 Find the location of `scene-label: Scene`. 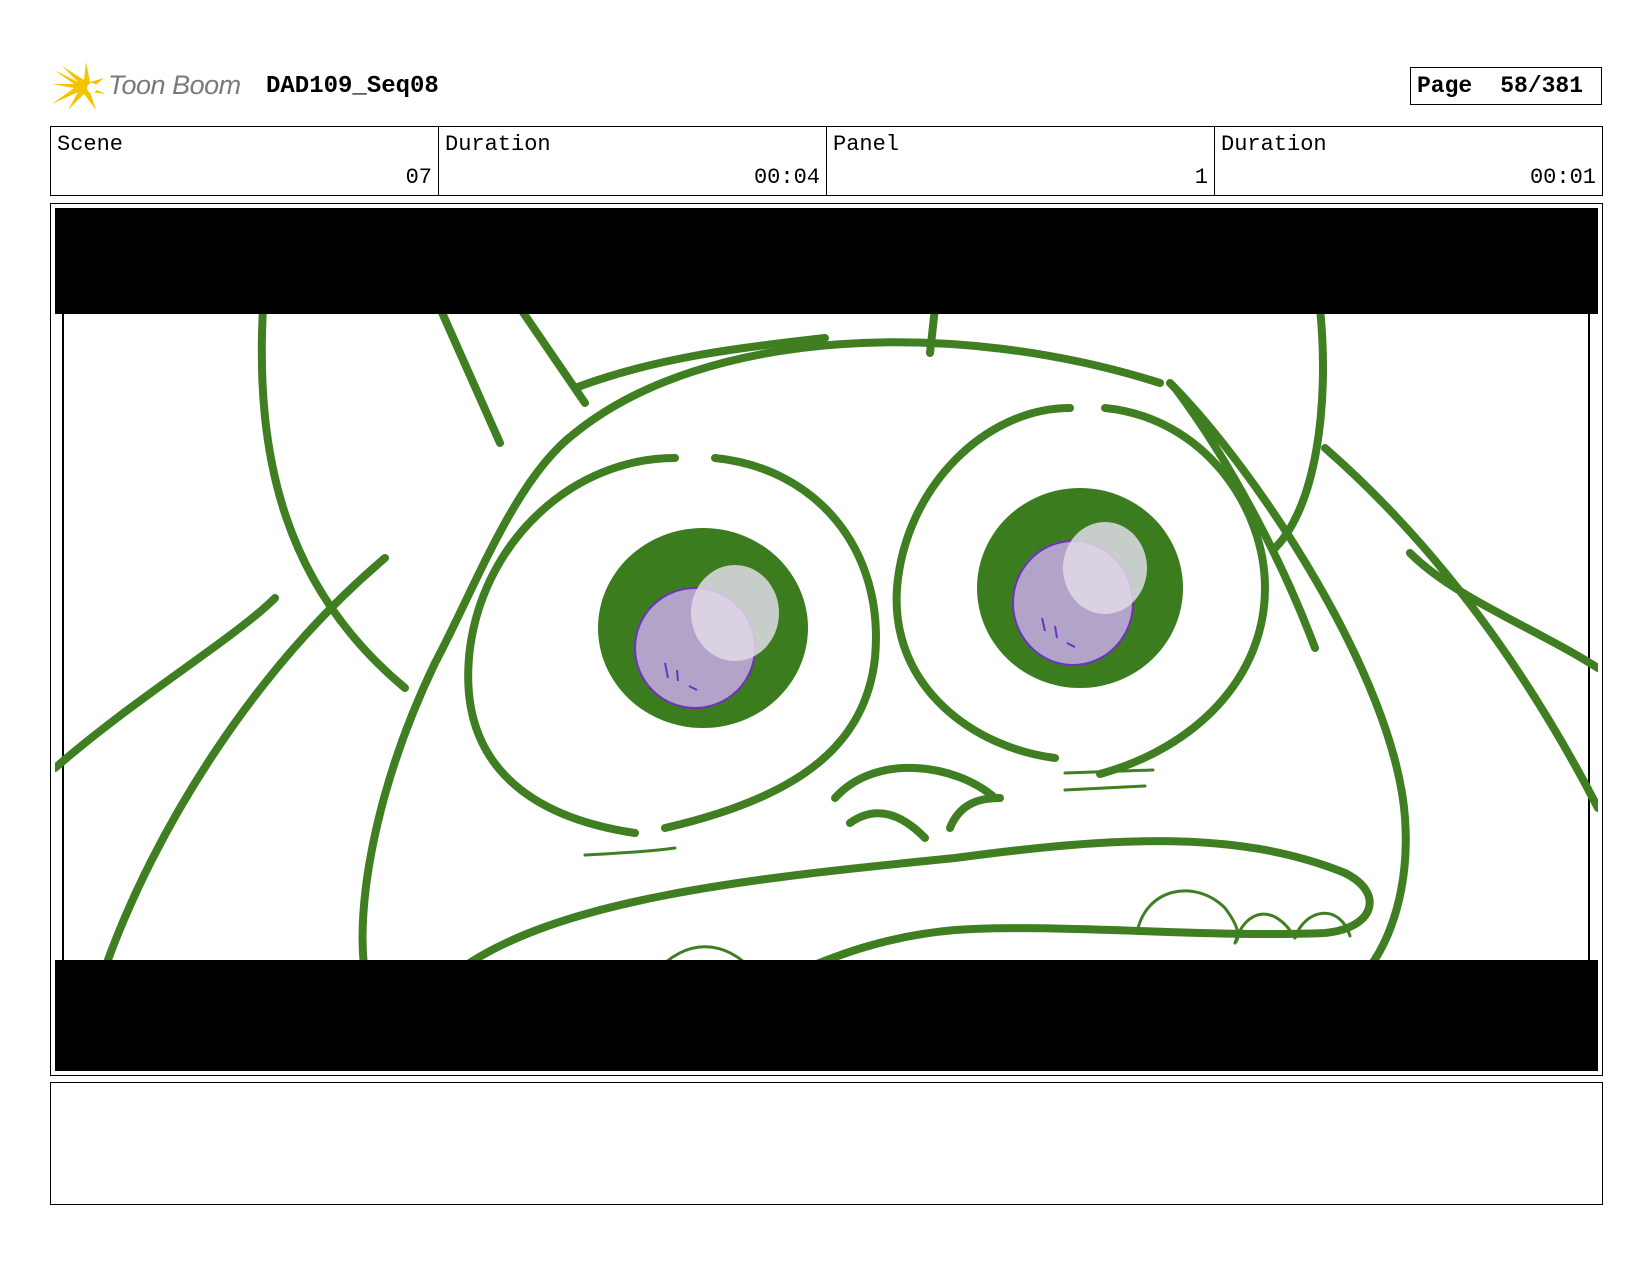

scene-label: Scene is located at coordinates (90, 144).